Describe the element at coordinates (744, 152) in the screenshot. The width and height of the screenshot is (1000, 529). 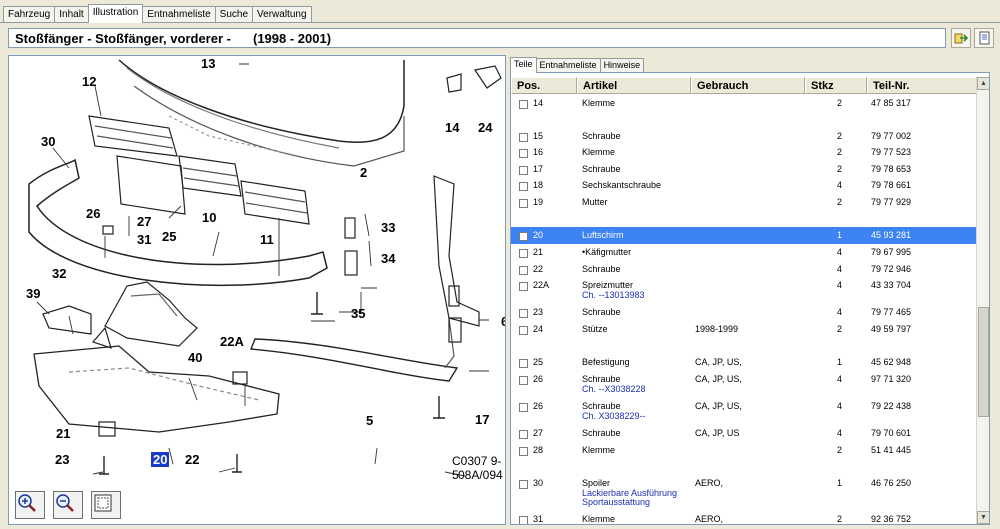
I see `table-row: 16 Klemme 2 79 77 523` at that location.